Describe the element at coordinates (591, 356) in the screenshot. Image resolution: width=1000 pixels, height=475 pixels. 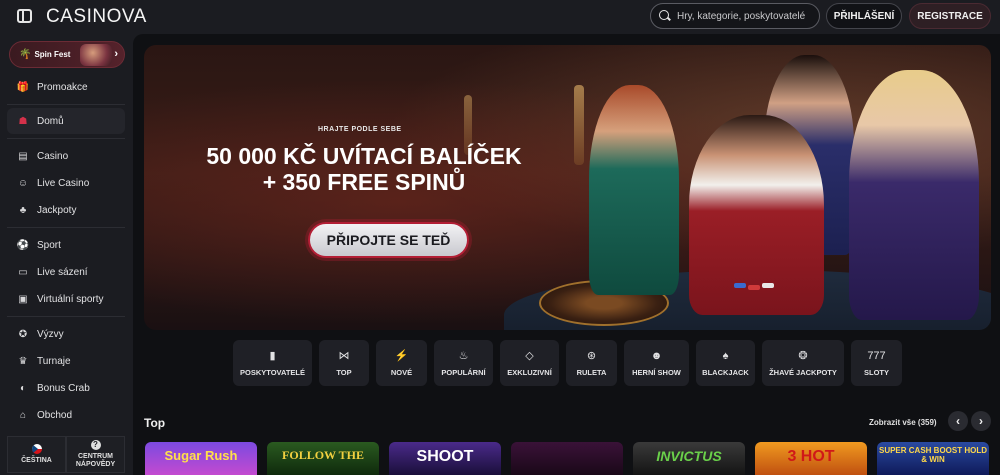
I see `roulette-icon: ⊛` at that location.